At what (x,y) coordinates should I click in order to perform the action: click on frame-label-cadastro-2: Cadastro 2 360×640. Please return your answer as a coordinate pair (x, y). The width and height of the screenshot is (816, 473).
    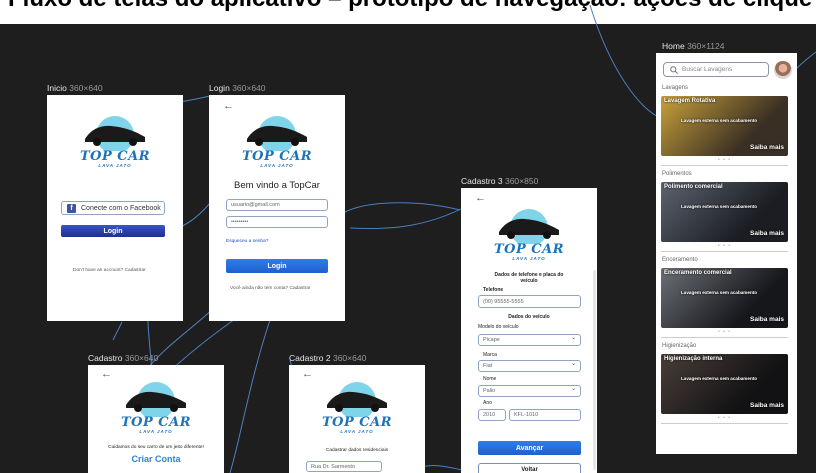
    Looking at the image, I should click on (328, 358).